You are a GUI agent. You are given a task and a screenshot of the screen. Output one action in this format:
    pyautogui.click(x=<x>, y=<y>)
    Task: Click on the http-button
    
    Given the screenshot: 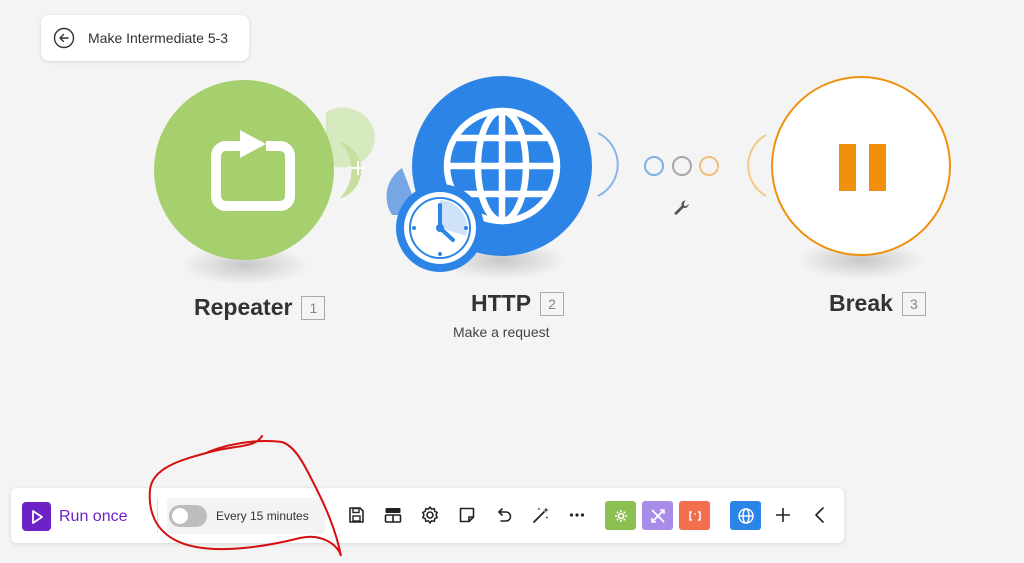 What is the action you would take?
    pyautogui.click(x=745, y=515)
    